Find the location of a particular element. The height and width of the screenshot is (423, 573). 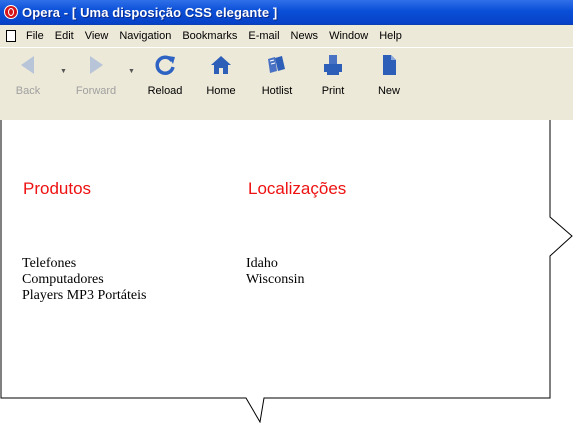

forward-dropdown-icon: ▼ is located at coordinates (131, 71).